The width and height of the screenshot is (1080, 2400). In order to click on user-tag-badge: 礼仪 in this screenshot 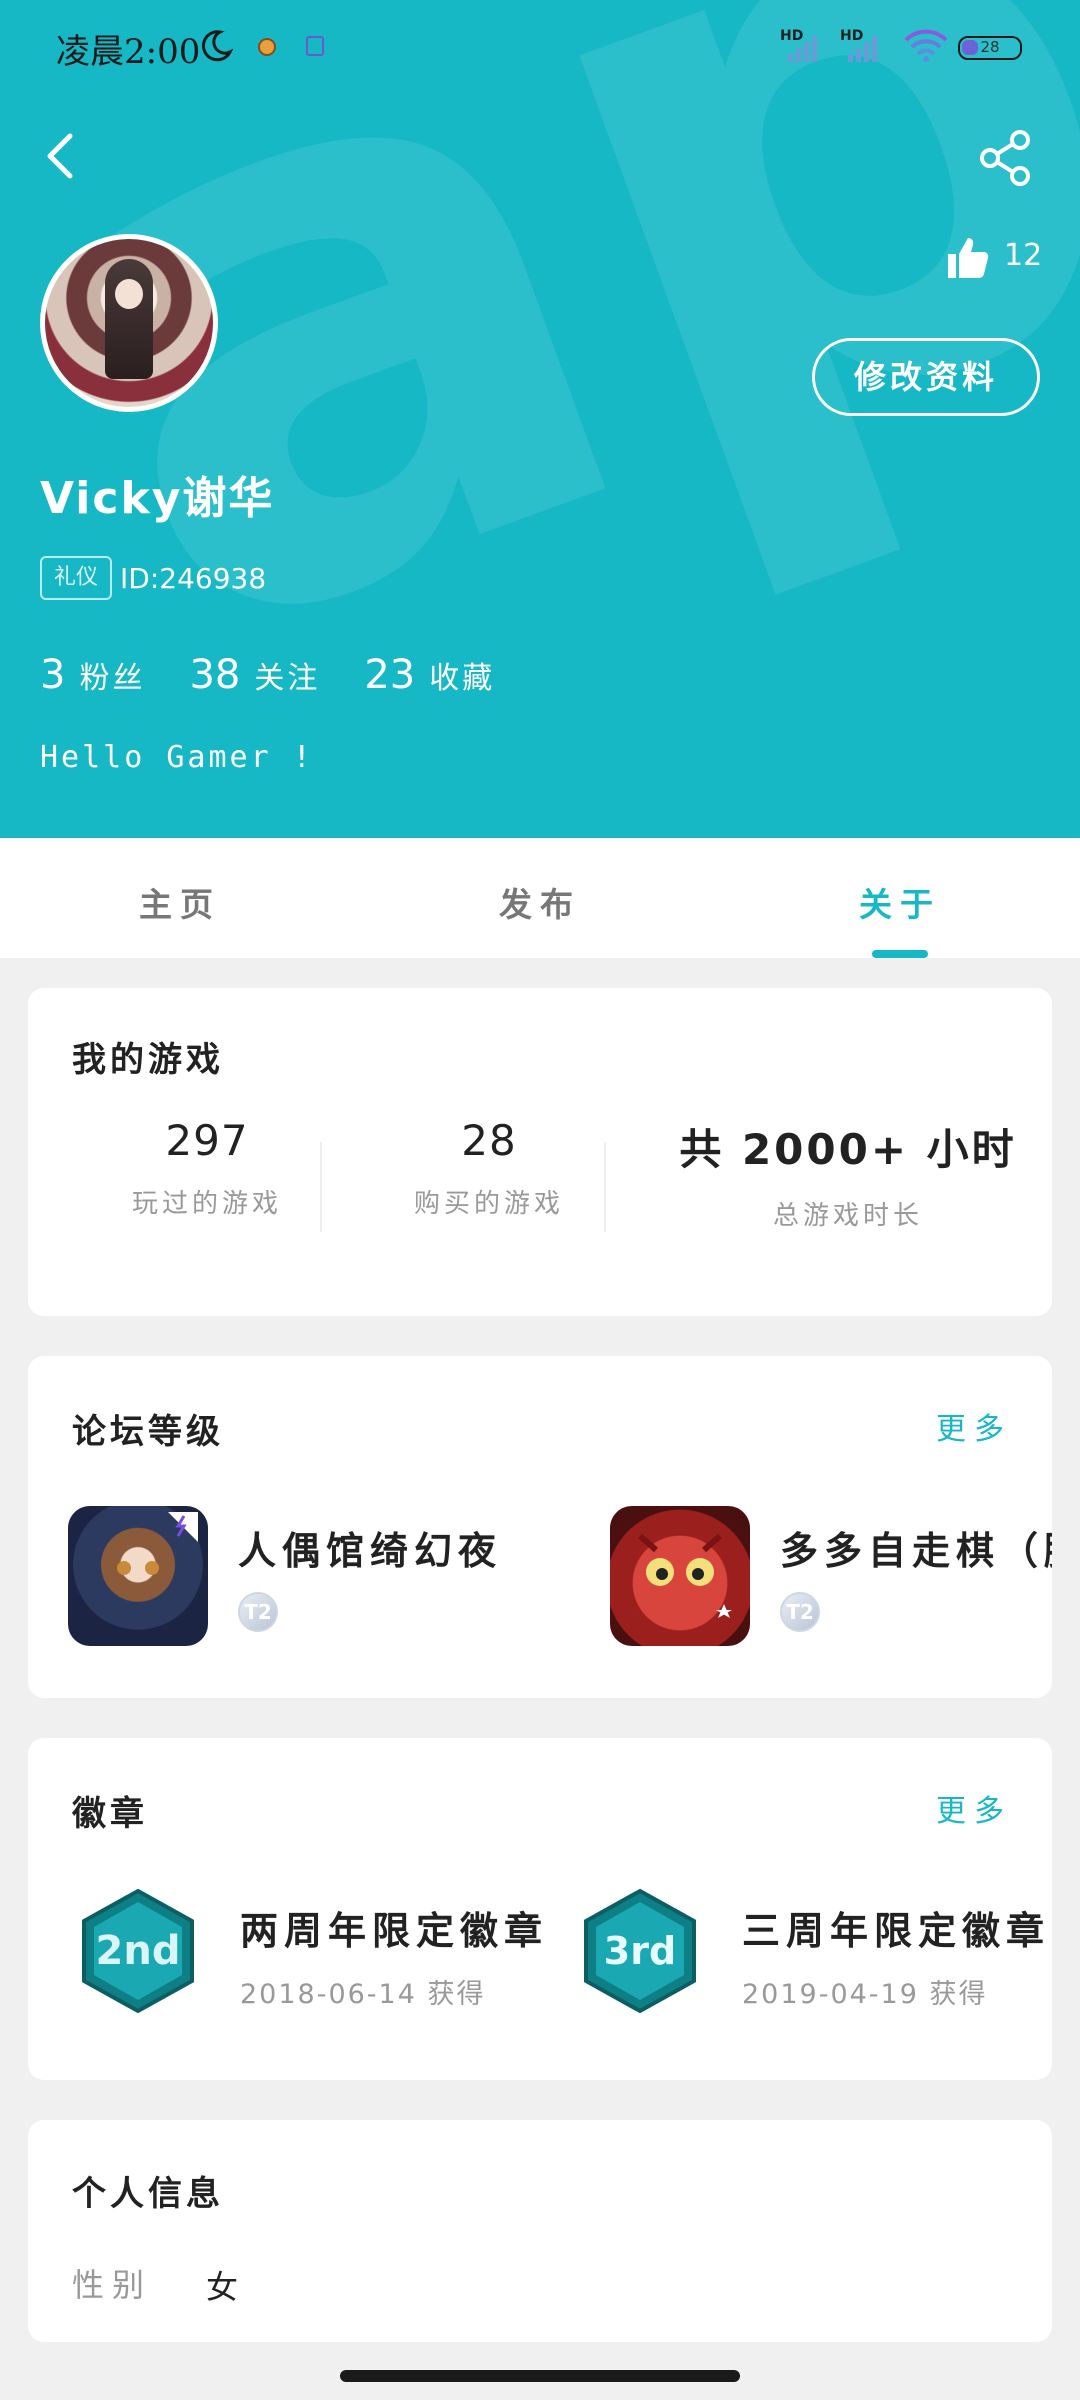, I will do `click(76, 578)`.